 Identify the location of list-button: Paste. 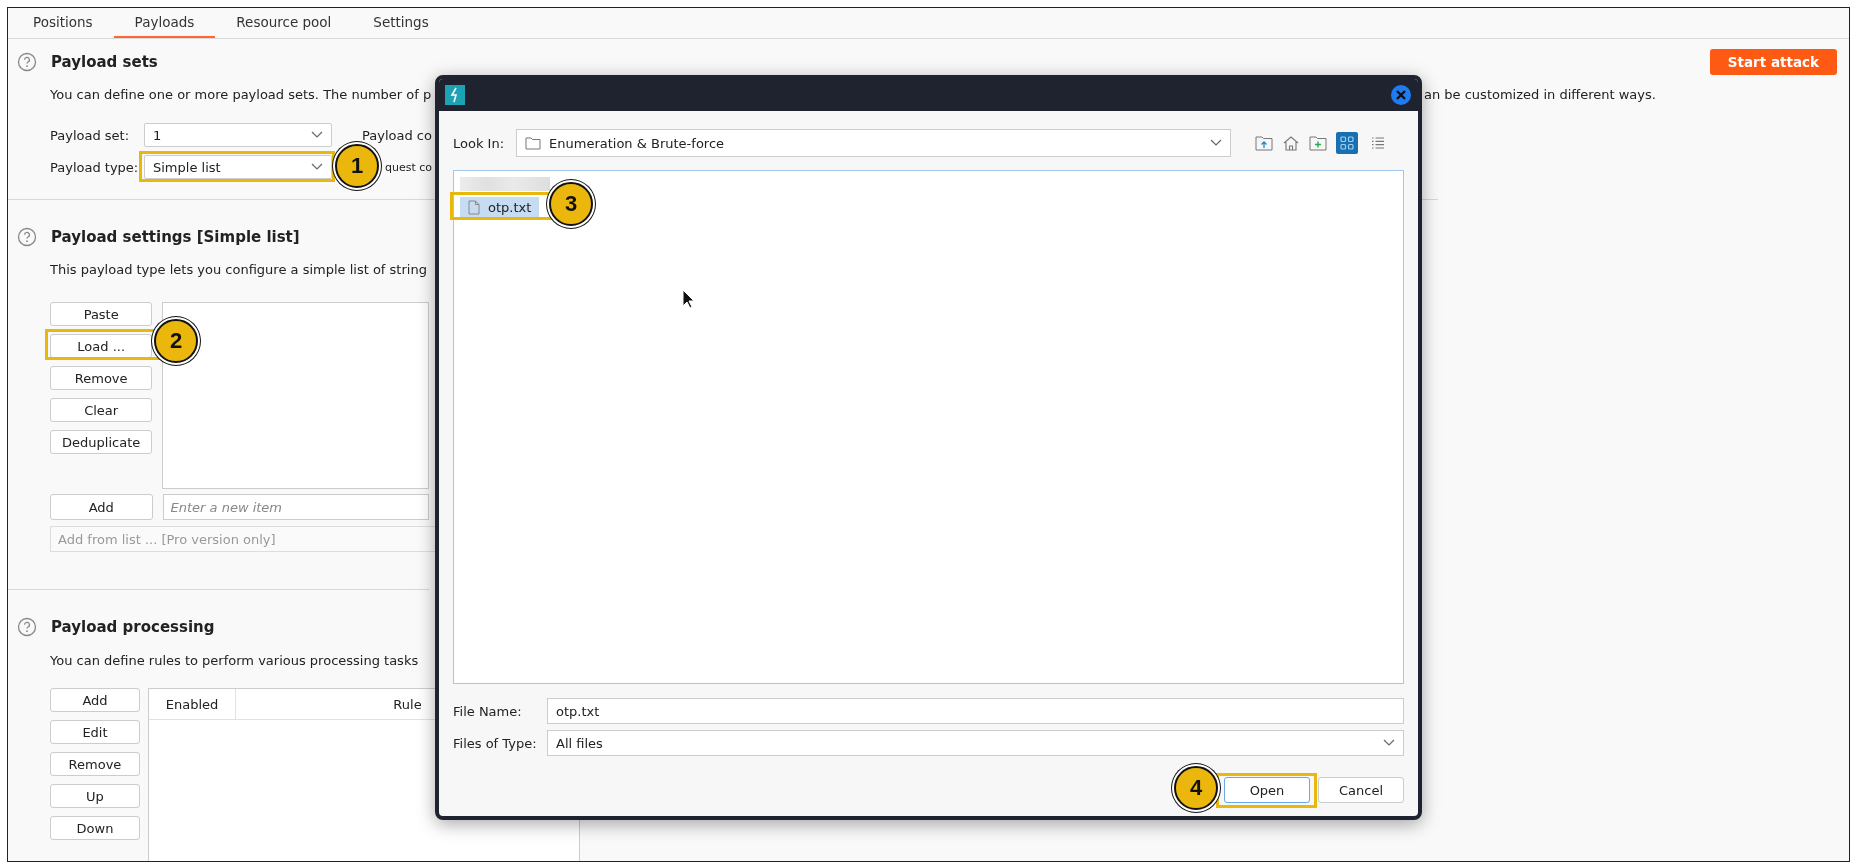
(101, 314).